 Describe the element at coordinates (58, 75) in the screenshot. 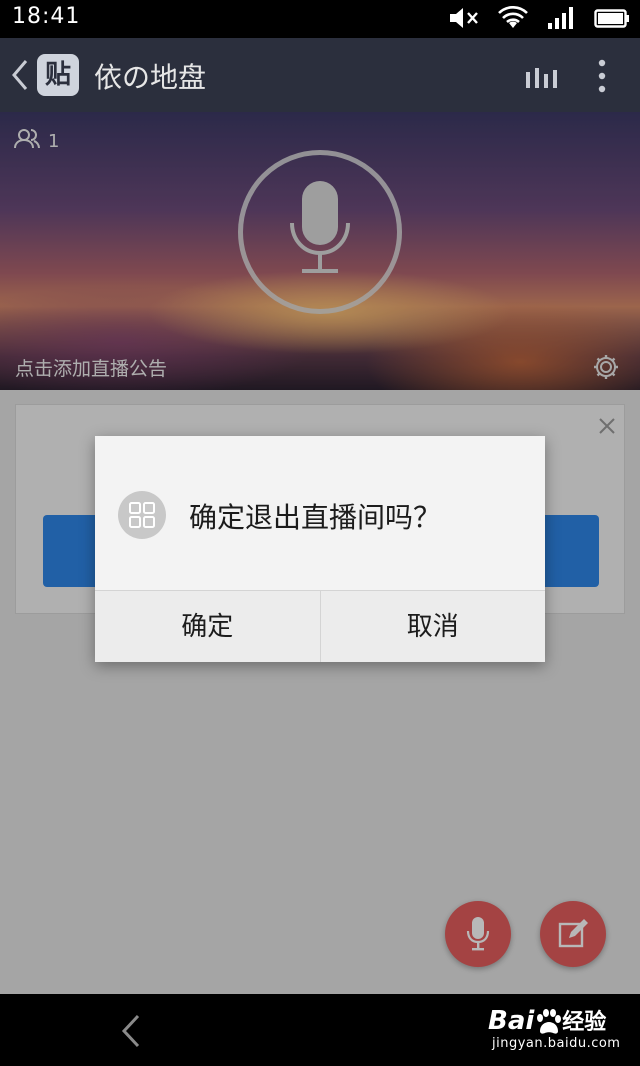

I see `tieba-logo: 贴` at that location.